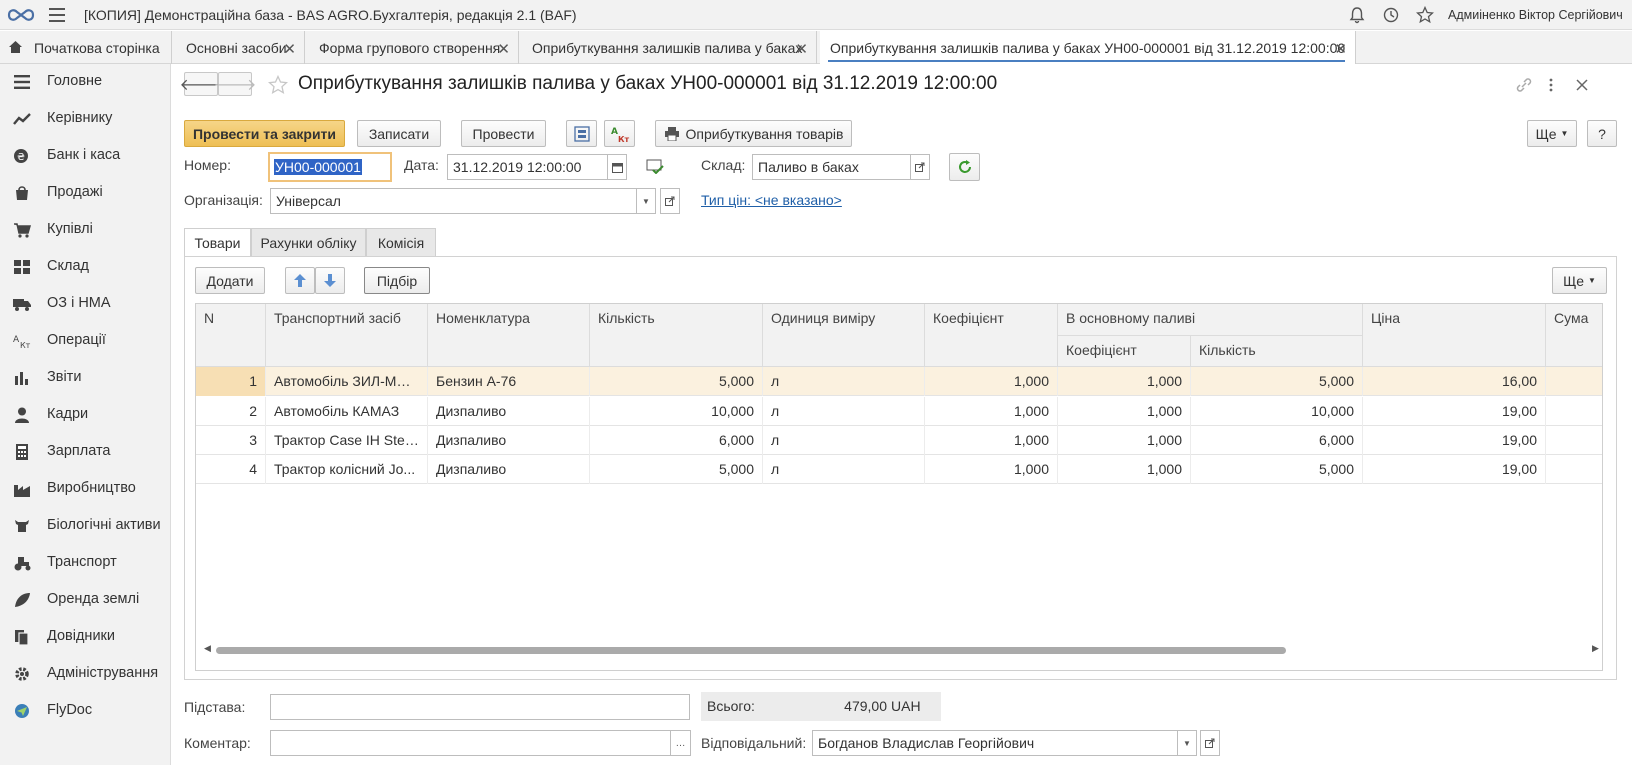 The width and height of the screenshot is (1632, 765). What do you see at coordinates (1454, 335) in the screenshot?
I see `column-header-price: Ціна` at bounding box center [1454, 335].